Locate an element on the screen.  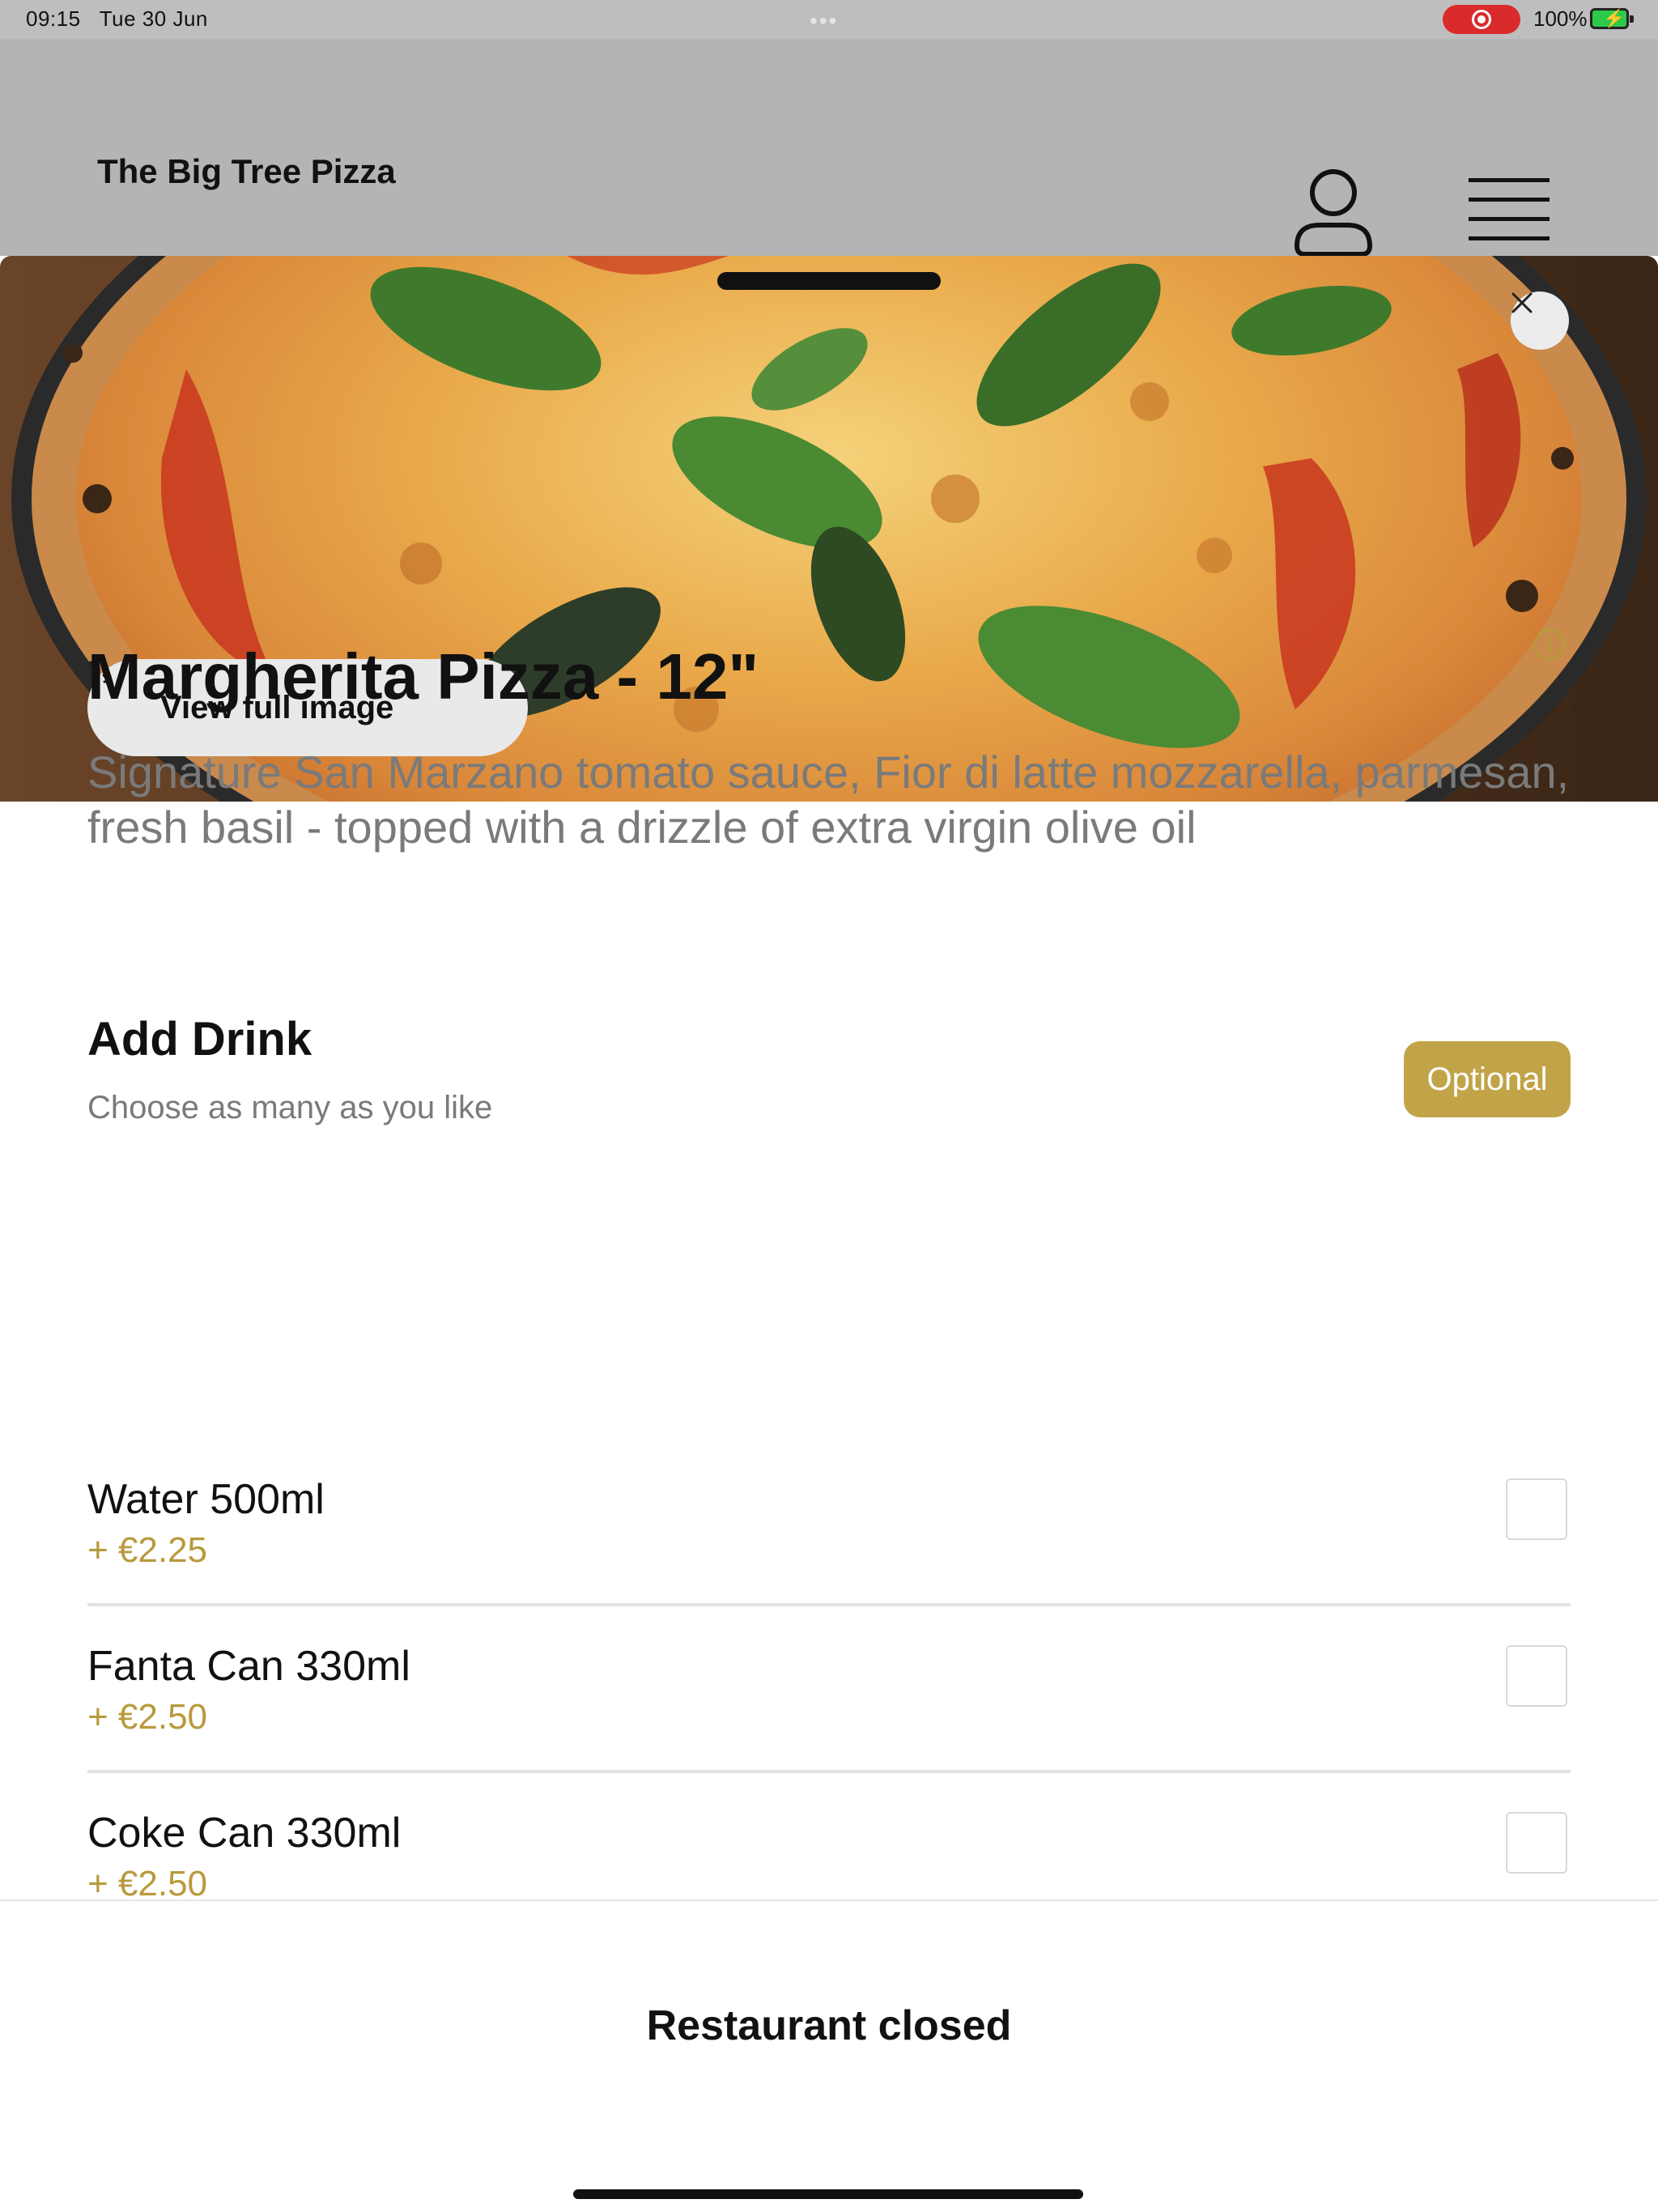
status-bar: 09:15 Tue 30 Jun ••• 100% ⚡ is located at coordinates (829, 19).